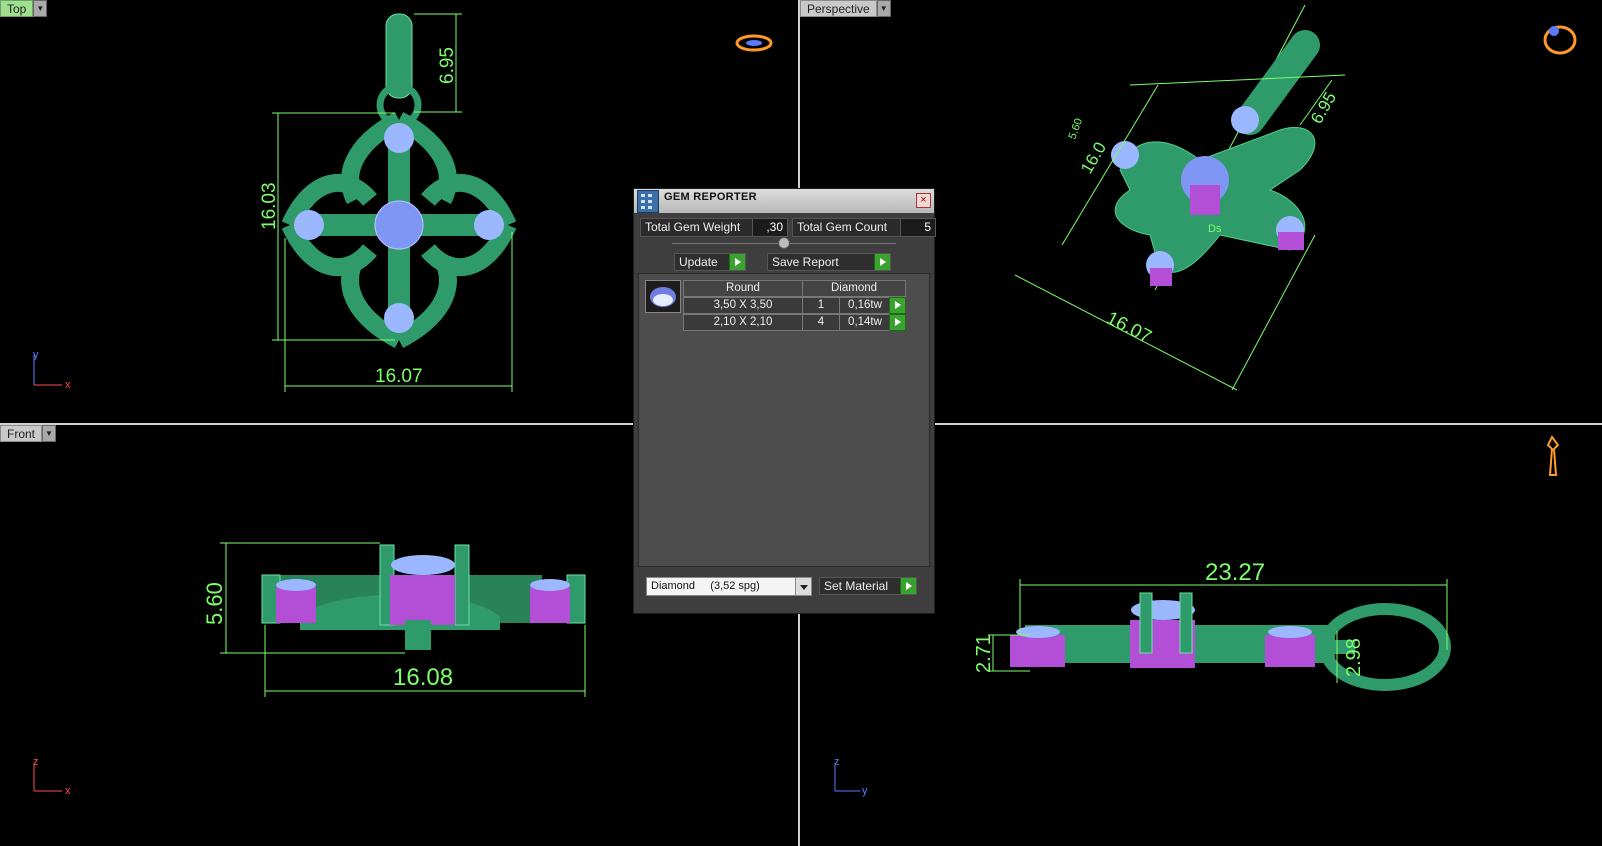 The height and width of the screenshot is (846, 1602). What do you see at coordinates (918, 227) in the screenshot?
I see `total-count-value: 5` at bounding box center [918, 227].